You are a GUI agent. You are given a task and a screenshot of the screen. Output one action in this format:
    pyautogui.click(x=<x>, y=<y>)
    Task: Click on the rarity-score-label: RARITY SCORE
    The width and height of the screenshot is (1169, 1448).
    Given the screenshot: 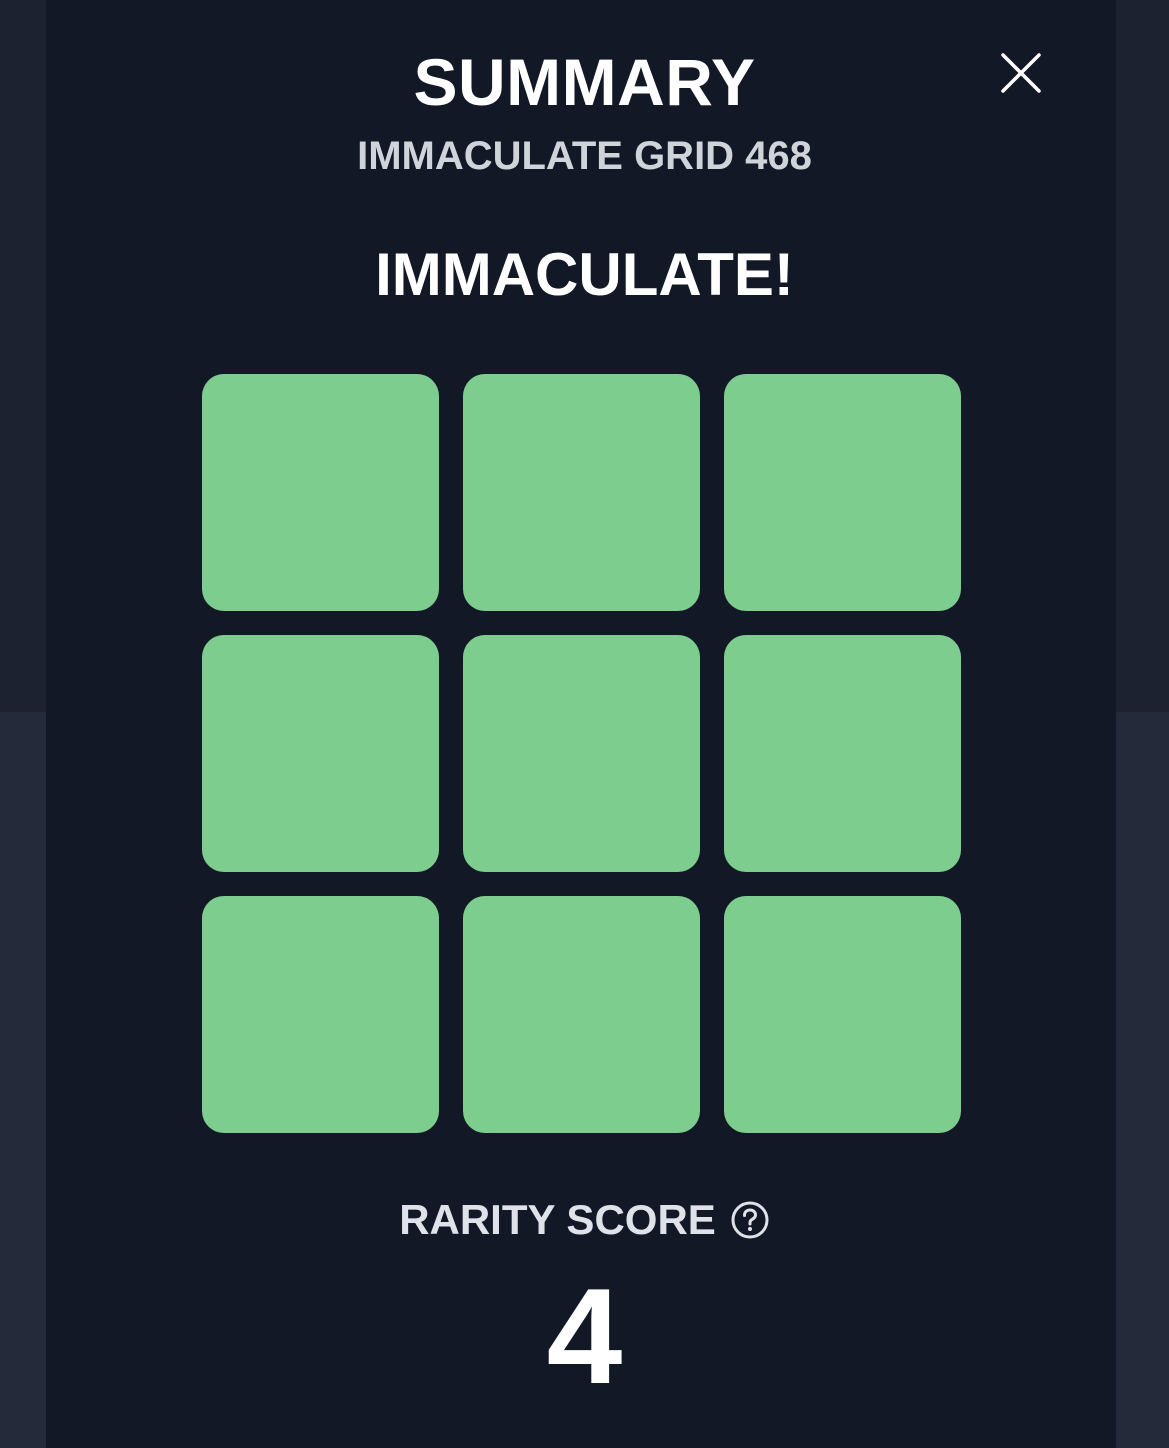 What is the action you would take?
    pyautogui.click(x=557, y=1219)
    